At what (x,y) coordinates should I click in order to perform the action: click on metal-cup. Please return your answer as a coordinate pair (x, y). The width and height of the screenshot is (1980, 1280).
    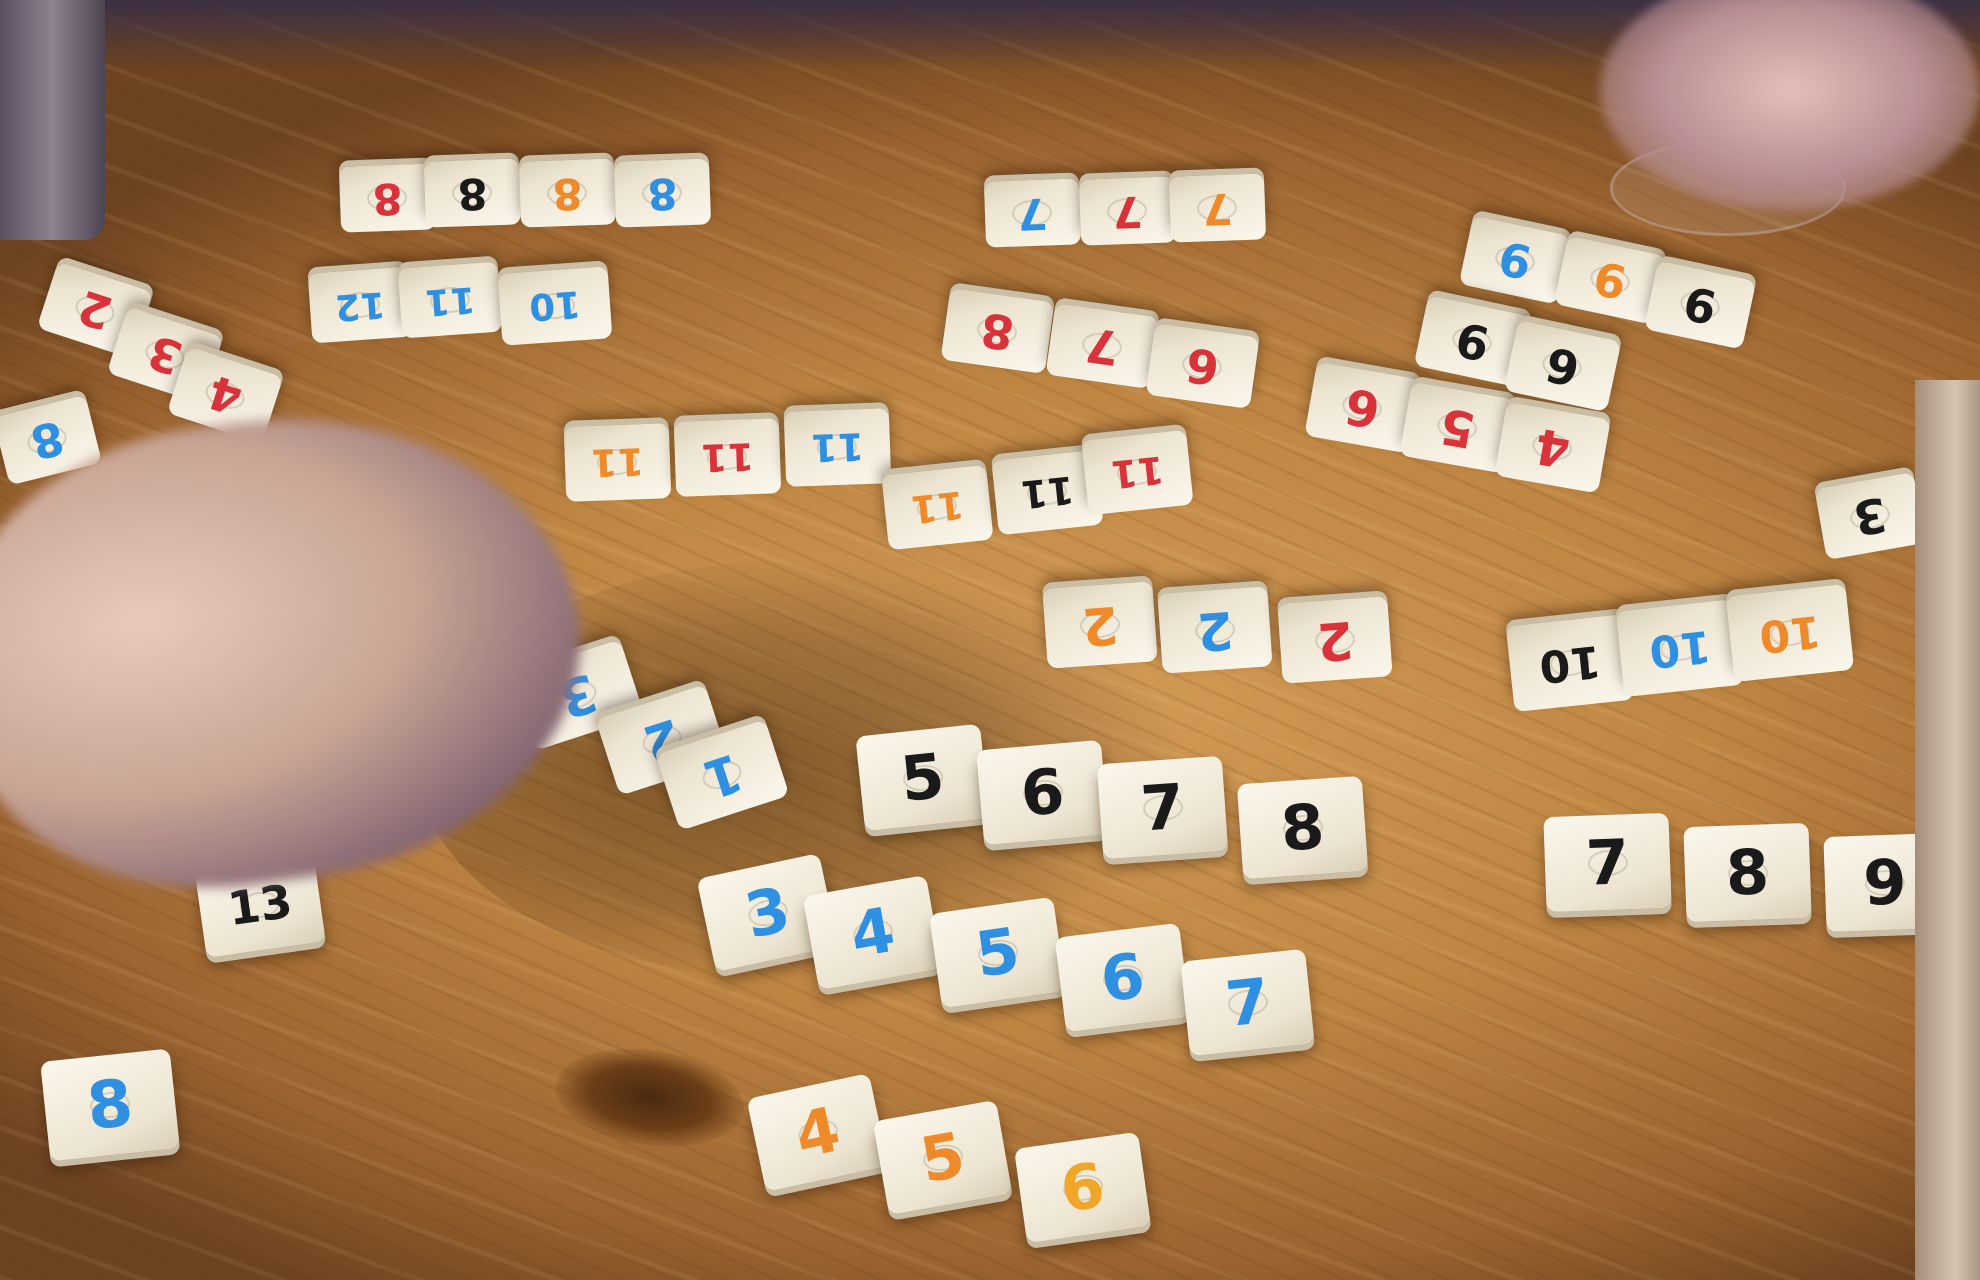
    Looking at the image, I should click on (52, 120).